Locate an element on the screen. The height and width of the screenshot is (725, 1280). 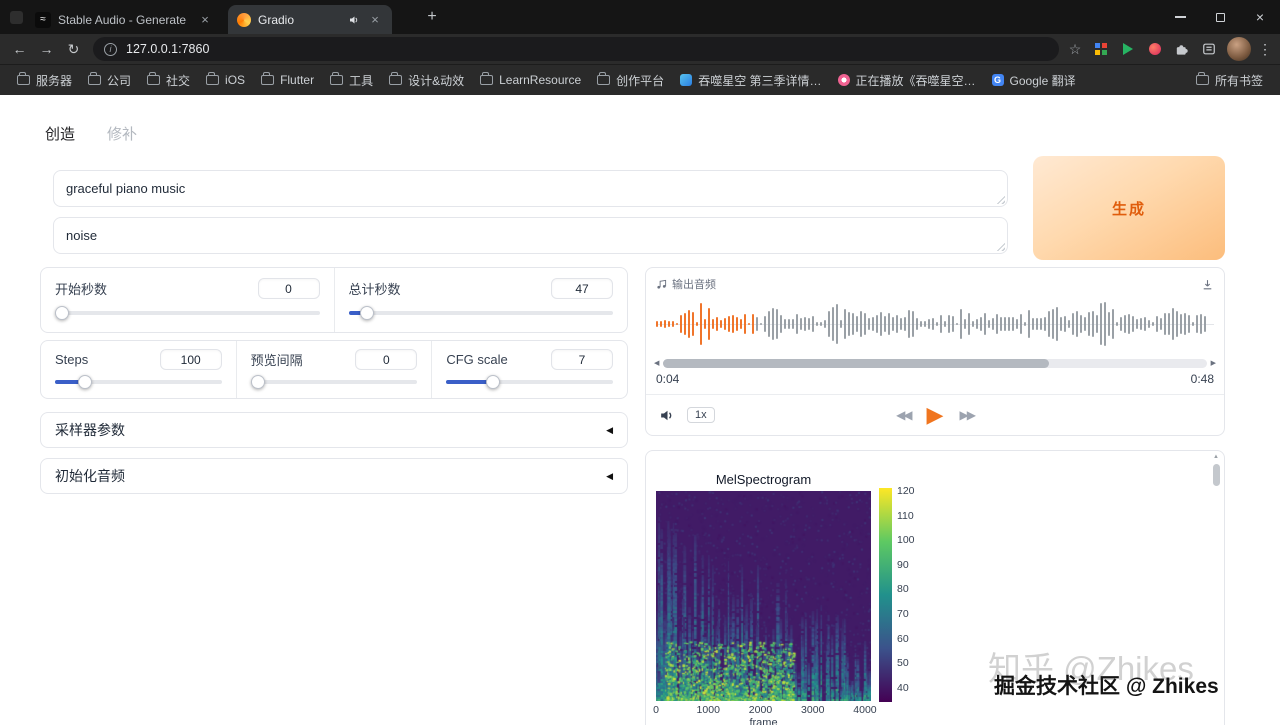
window-close-button: × is located at coordinates (1260, 17).